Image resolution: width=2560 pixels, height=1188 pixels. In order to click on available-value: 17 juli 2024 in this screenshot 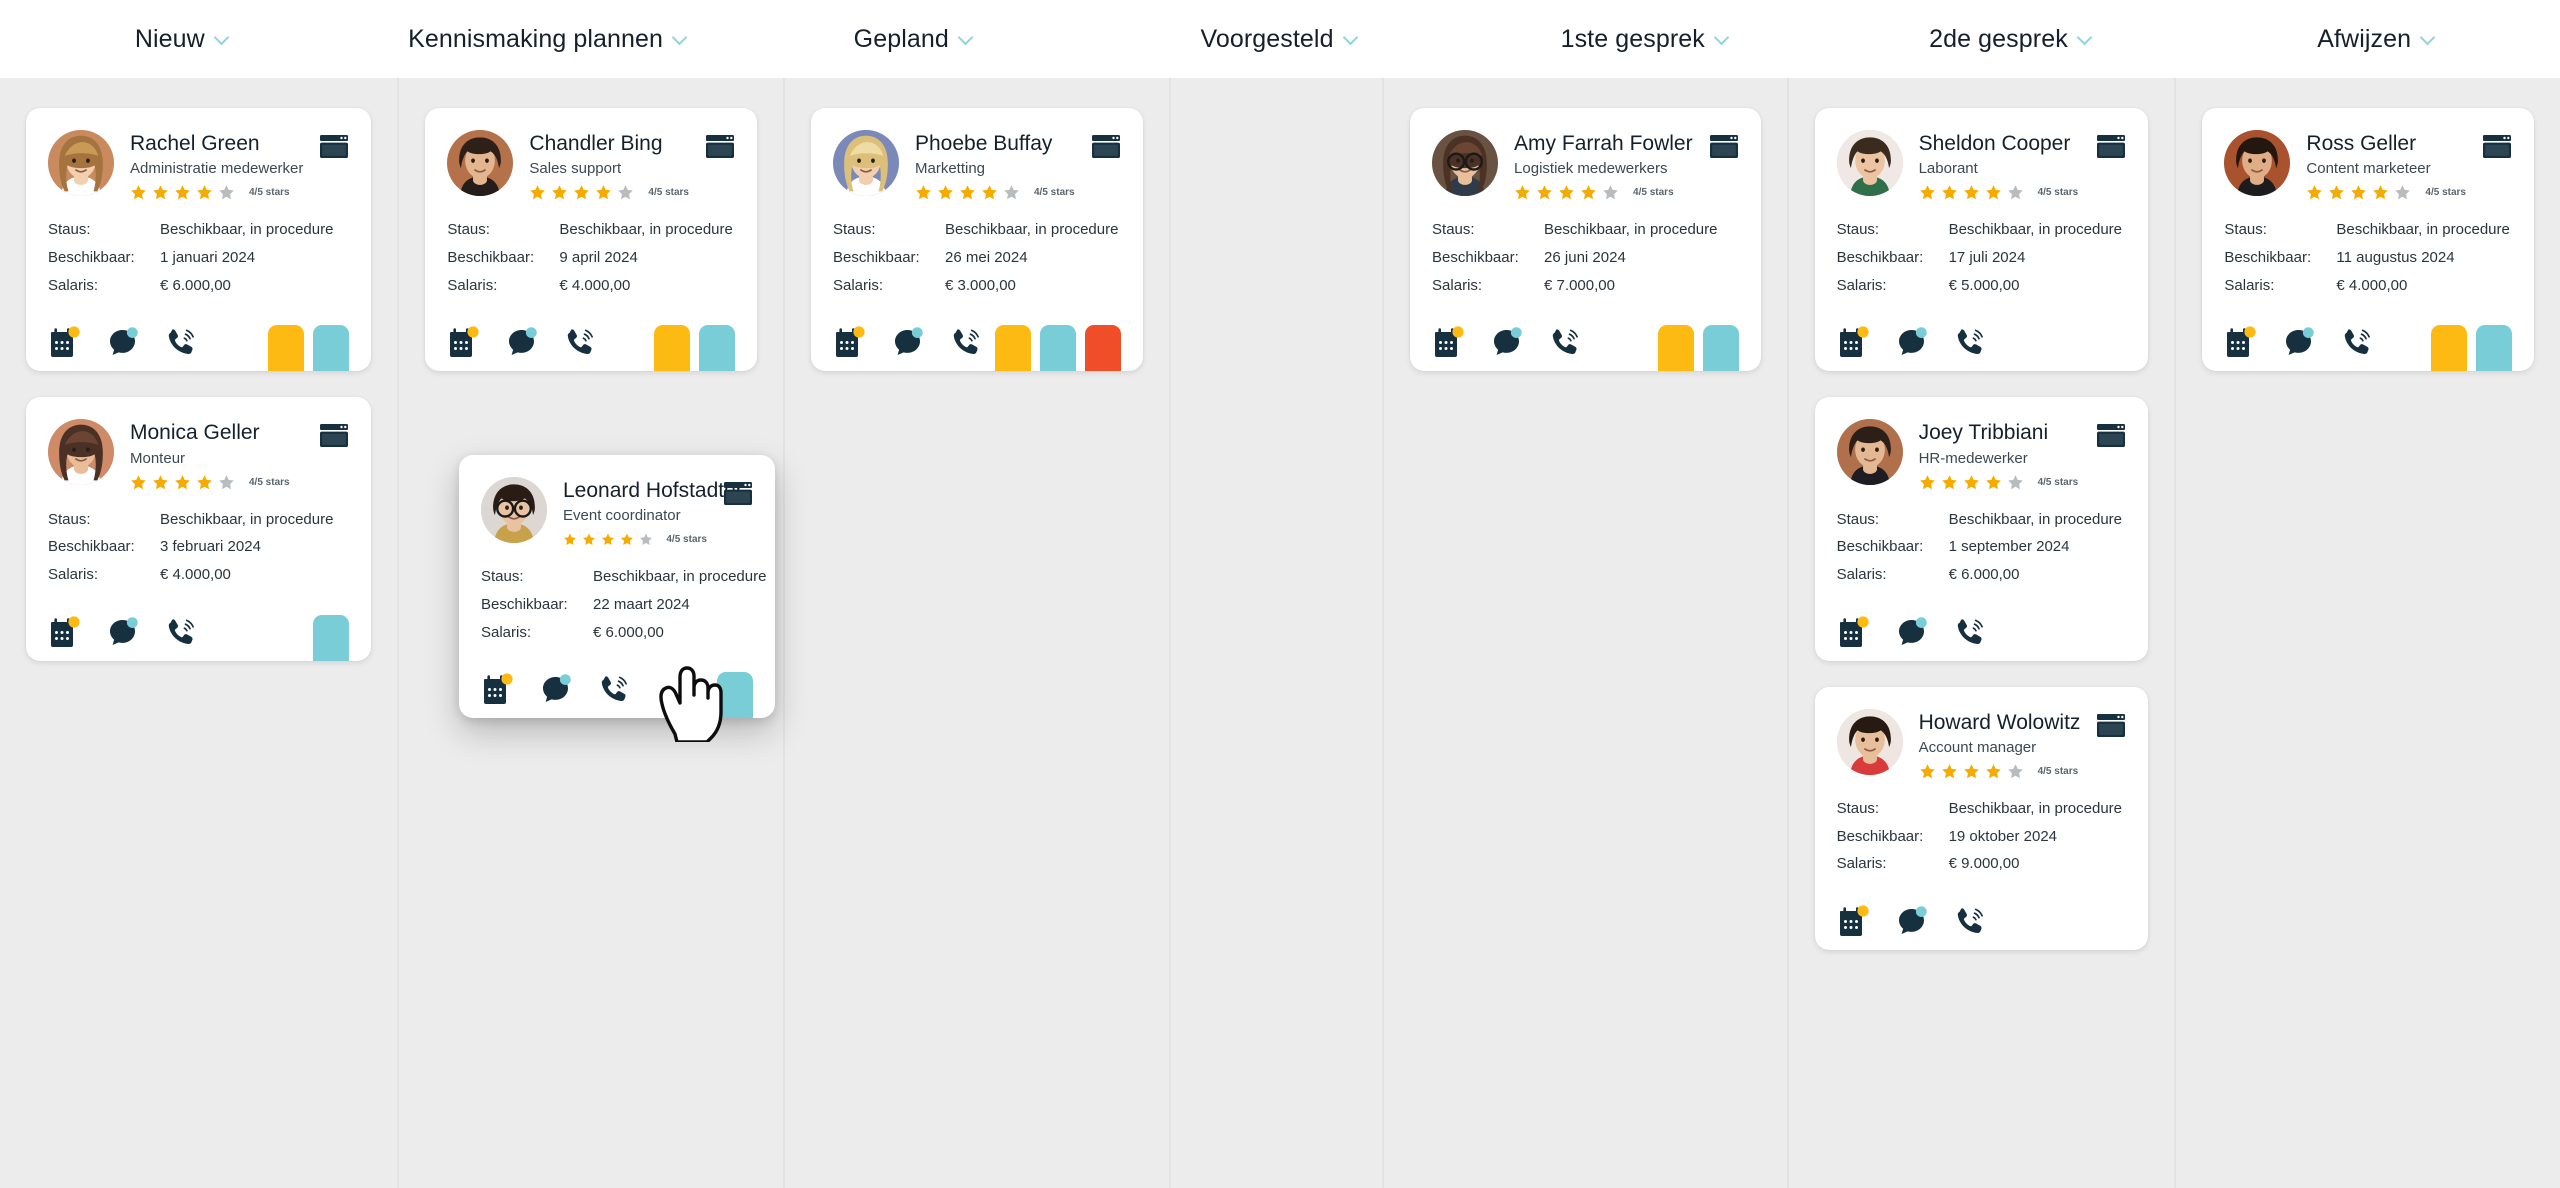, I will do `click(1987, 257)`.